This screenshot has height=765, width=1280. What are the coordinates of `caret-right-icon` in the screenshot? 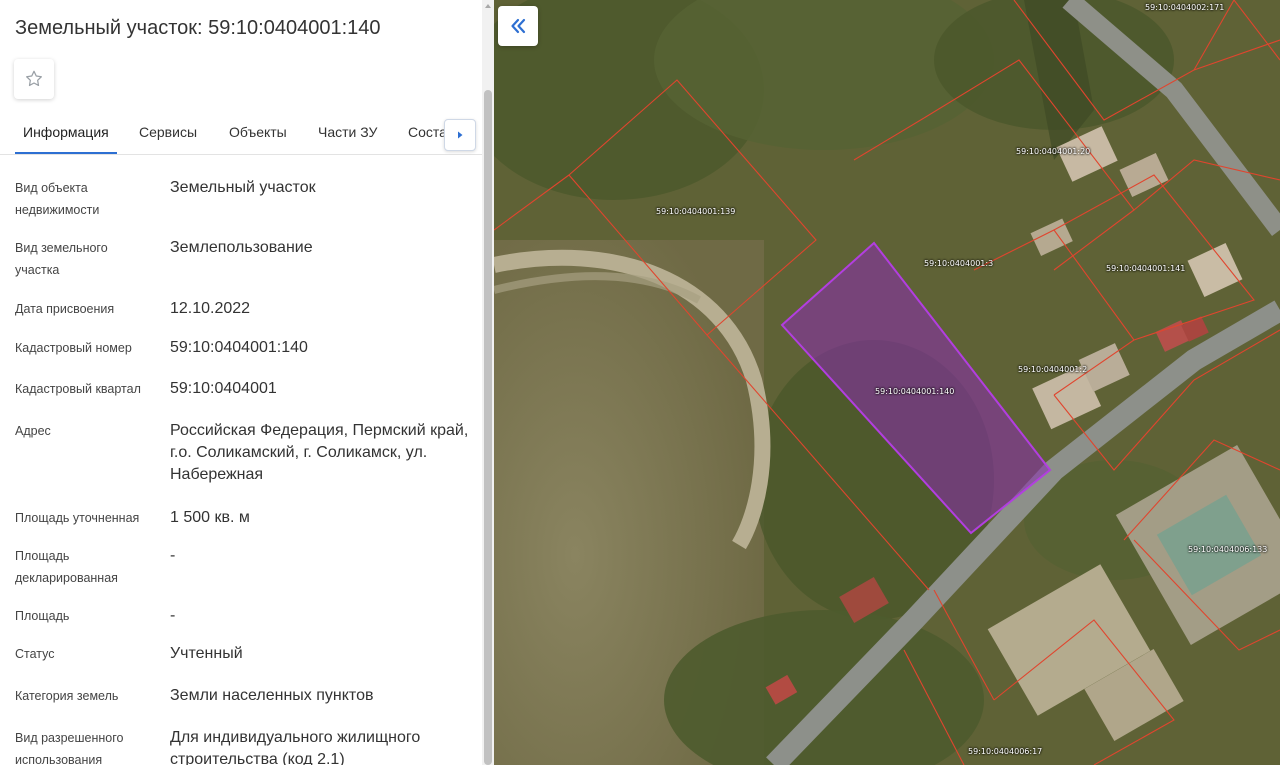 It's located at (460, 135).